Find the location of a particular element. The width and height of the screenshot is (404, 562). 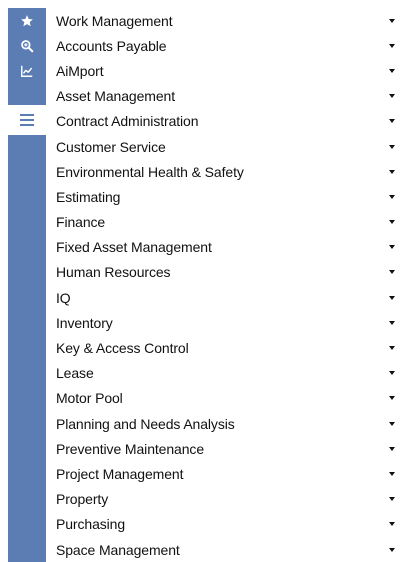

menu-item-label: Finance is located at coordinates (81, 222).